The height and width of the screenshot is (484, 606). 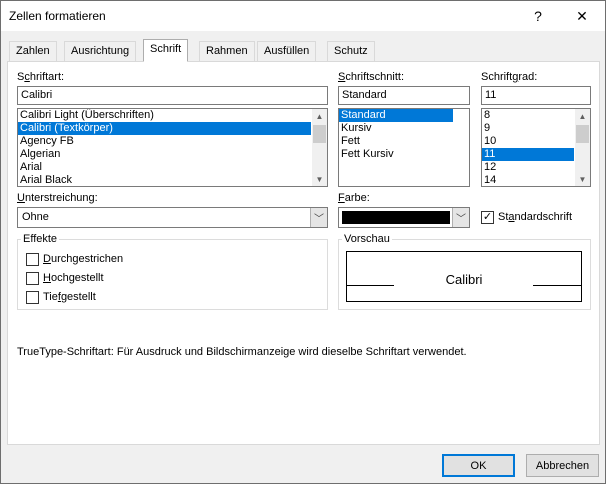 I want to click on size-list-item: 14, so click(x=536, y=180).